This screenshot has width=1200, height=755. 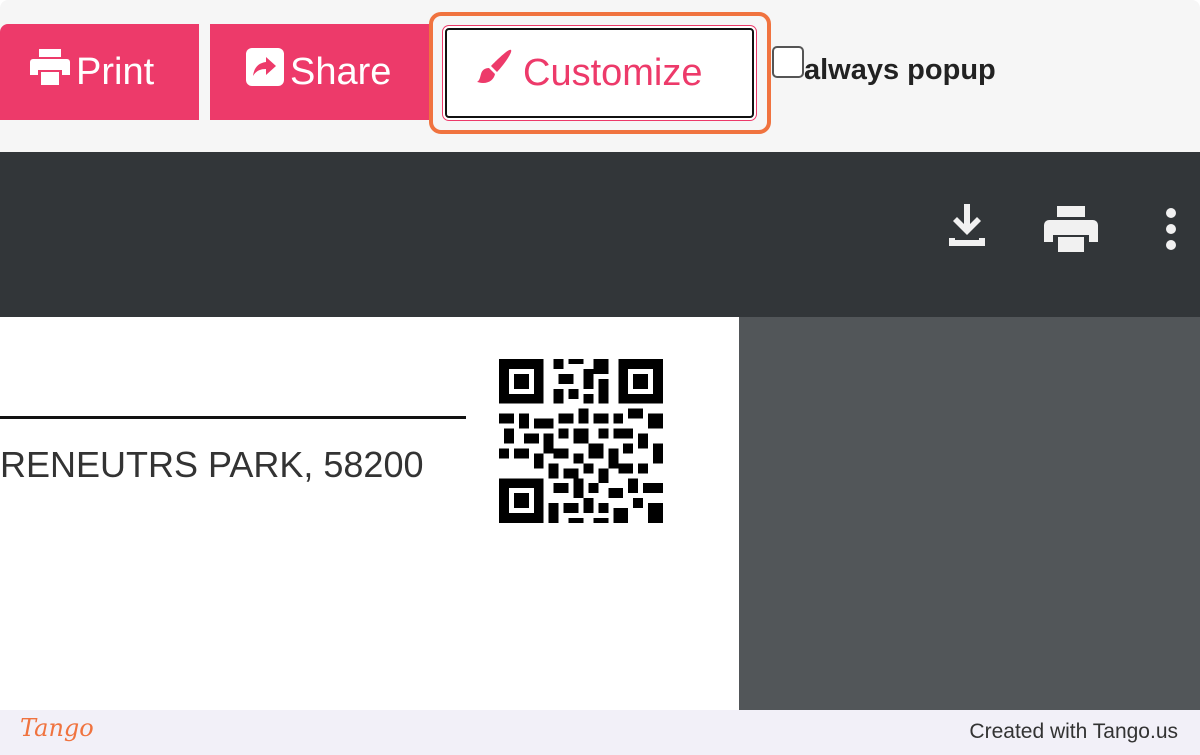 What do you see at coordinates (967, 227) in the screenshot?
I see `download-icon` at bounding box center [967, 227].